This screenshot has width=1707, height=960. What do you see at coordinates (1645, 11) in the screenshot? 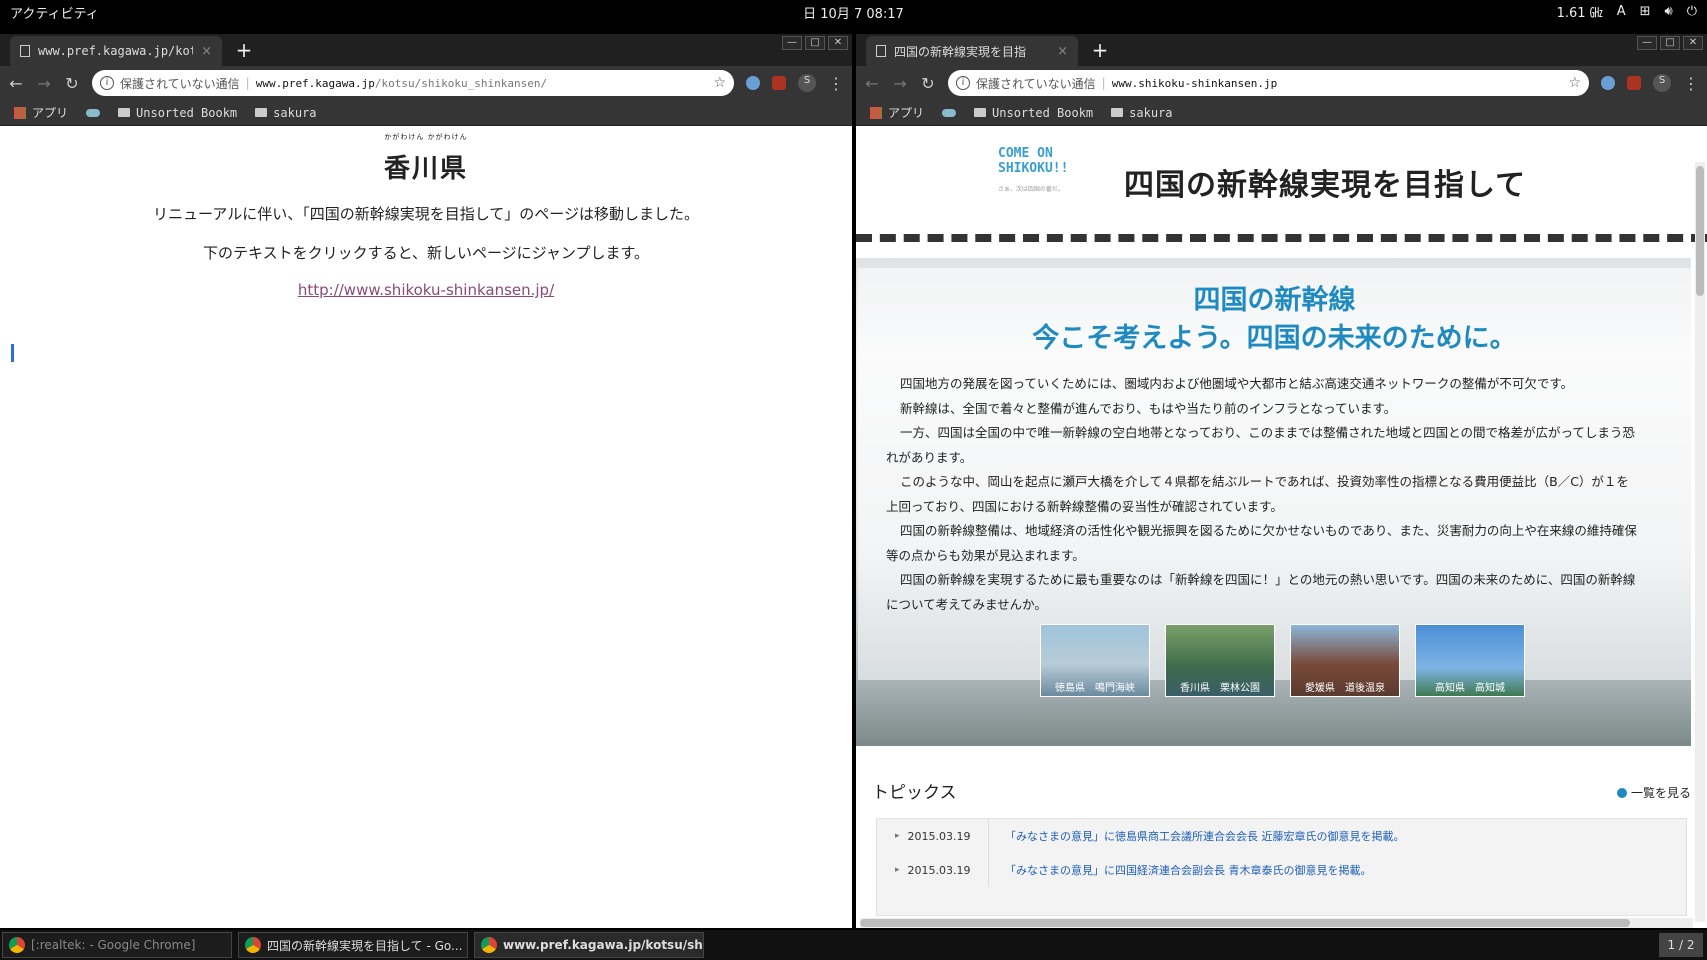
I see `network-icon: ⊞` at bounding box center [1645, 11].